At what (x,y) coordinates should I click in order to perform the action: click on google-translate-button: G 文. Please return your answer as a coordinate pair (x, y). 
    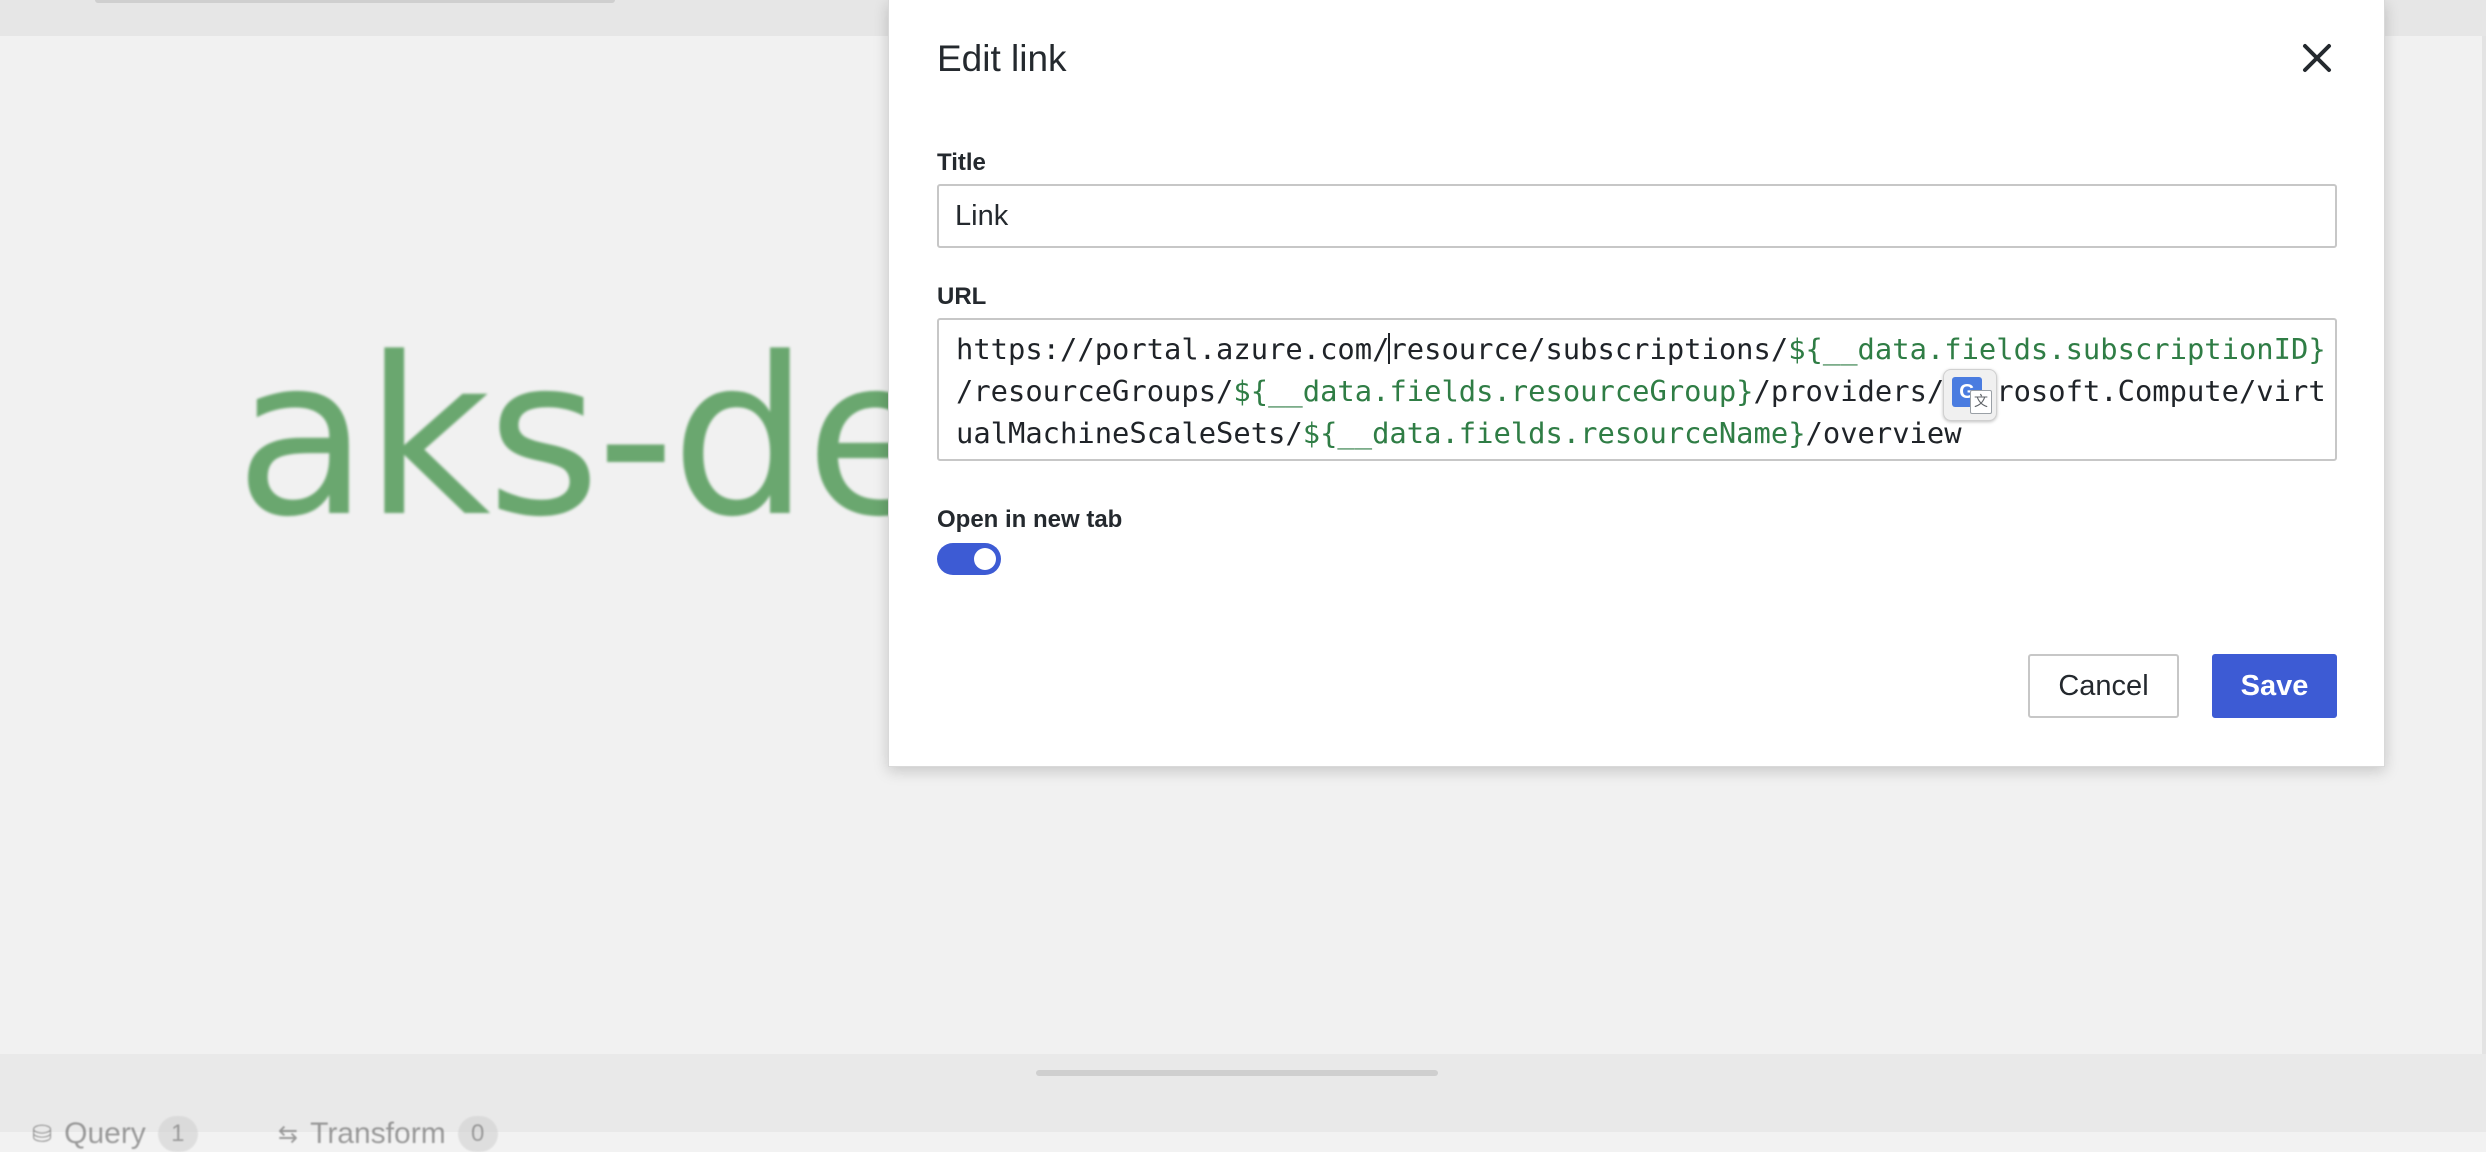
    Looking at the image, I should click on (1970, 395).